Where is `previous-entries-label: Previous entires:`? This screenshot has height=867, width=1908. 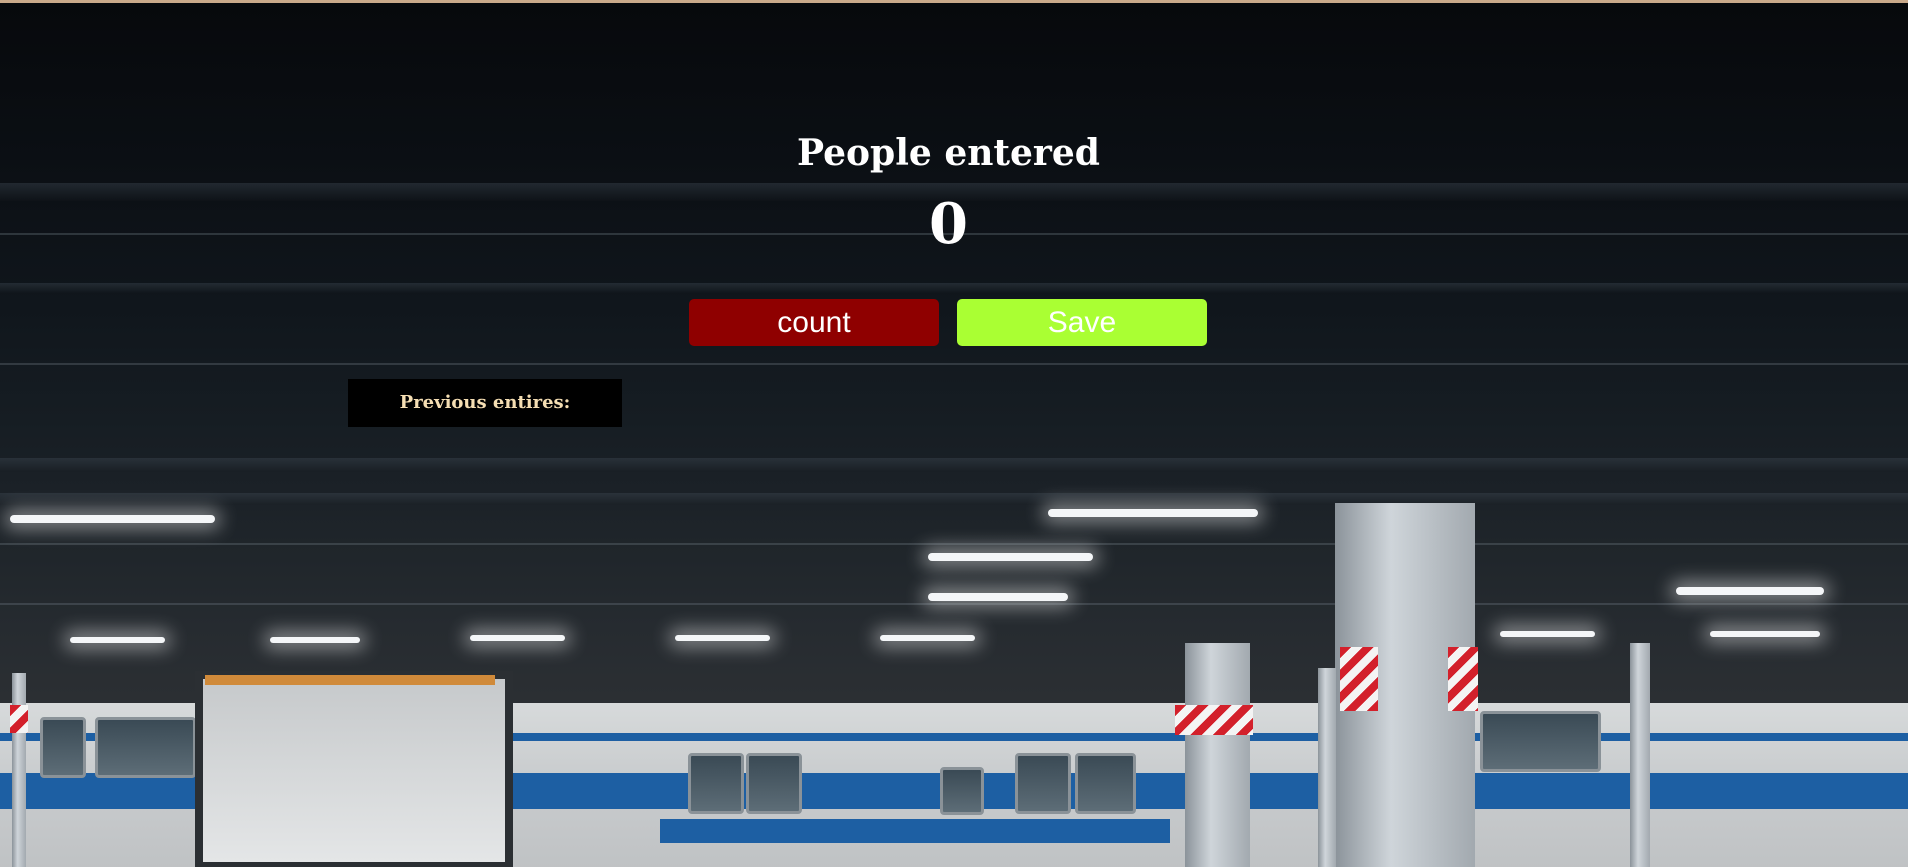 previous-entries-label: Previous entires: is located at coordinates (485, 402).